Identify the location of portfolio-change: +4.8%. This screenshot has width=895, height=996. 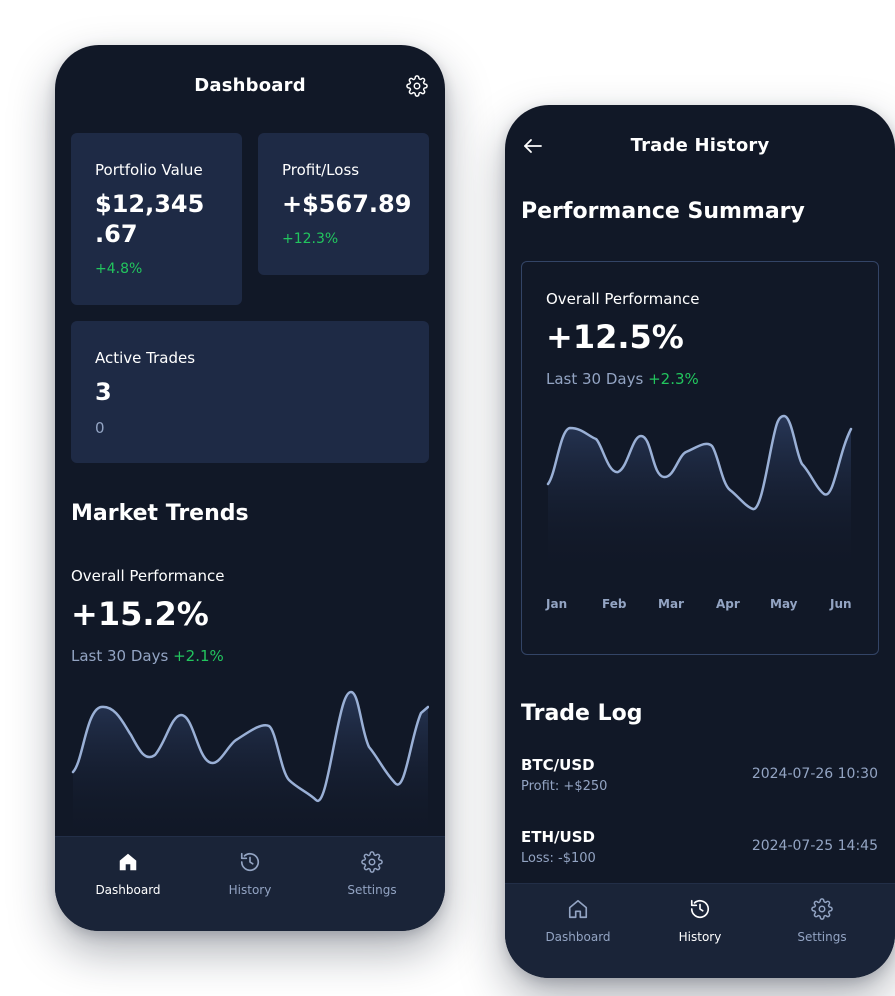
(119, 269).